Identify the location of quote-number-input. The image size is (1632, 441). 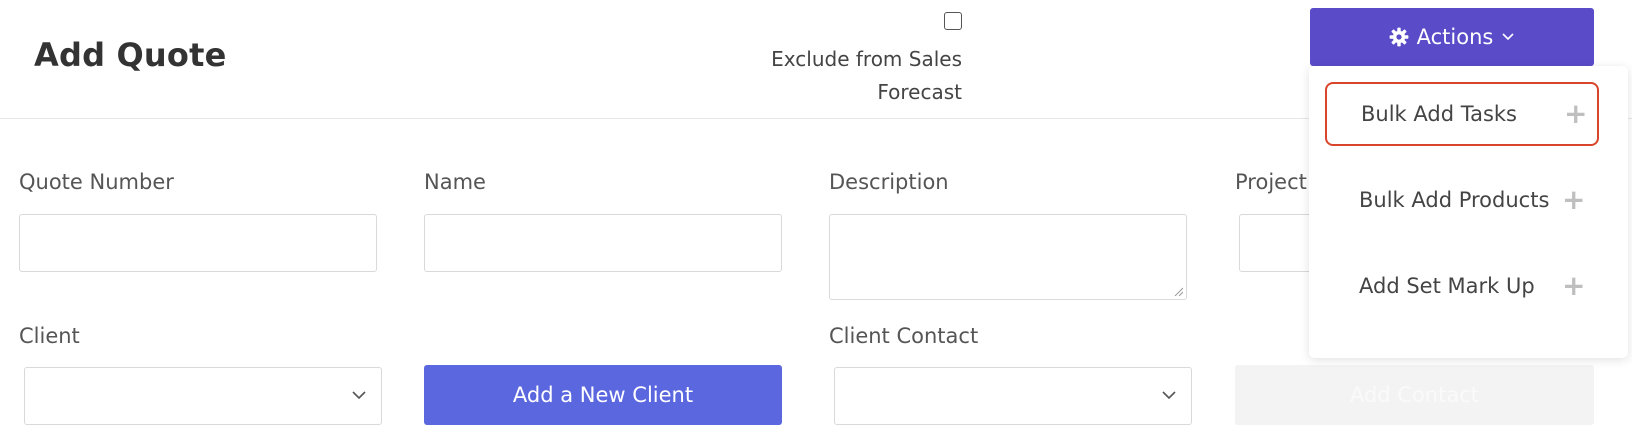
(198, 243).